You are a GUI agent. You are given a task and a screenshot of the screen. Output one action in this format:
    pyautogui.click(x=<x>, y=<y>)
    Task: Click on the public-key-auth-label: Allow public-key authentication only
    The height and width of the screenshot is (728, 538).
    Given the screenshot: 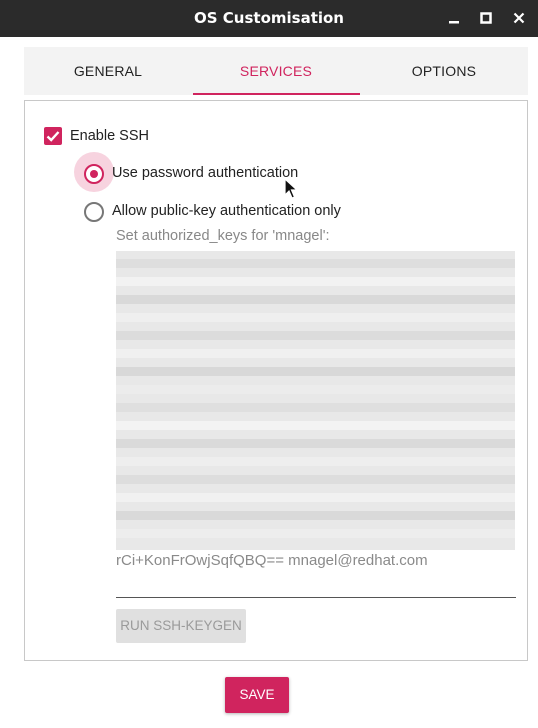 What is the action you would take?
    pyautogui.click(x=226, y=211)
    